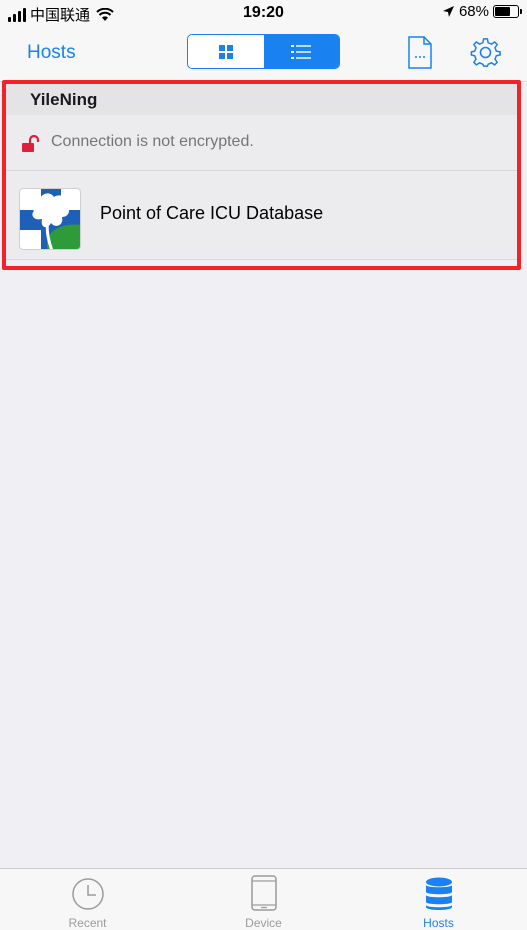 The width and height of the screenshot is (527, 930). What do you see at coordinates (502, 11) in the screenshot?
I see `battery-level` at bounding box center [502, 11].